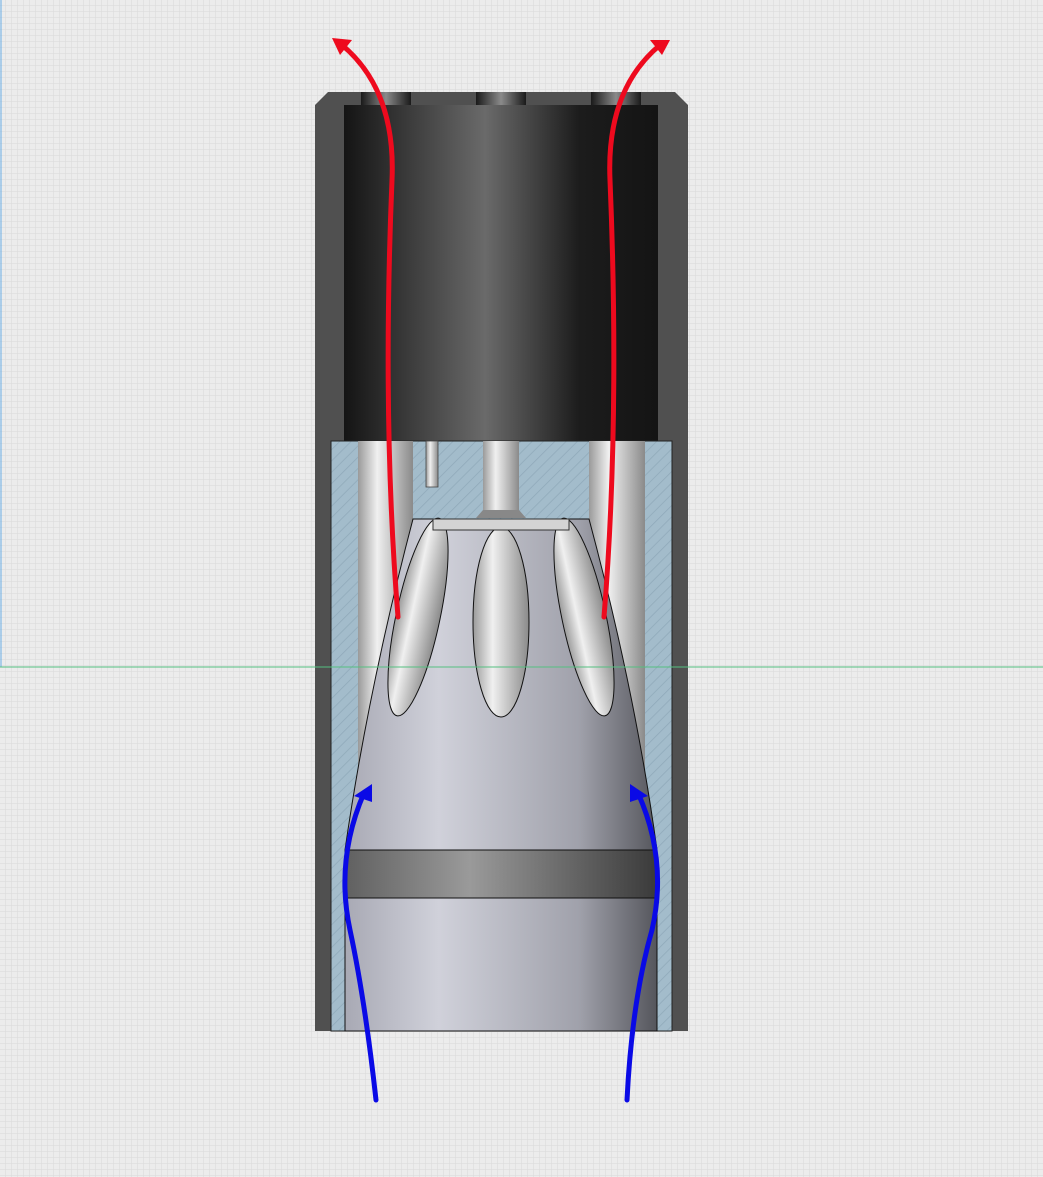 The image size is (1043, 1177). Describe the element at coordinates (501, 514) in the screenshot. I see `bore-chamfer` at that location.